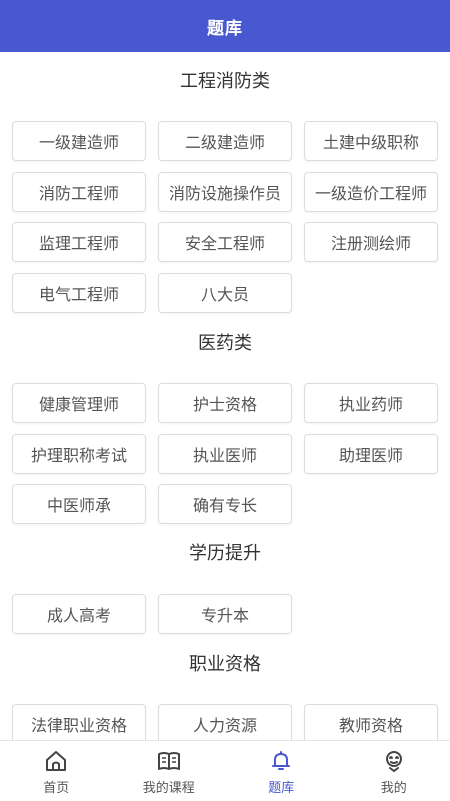  Describe the element at coordinates (394, 761) in the screenshot. I see `profile-icon` at that location.